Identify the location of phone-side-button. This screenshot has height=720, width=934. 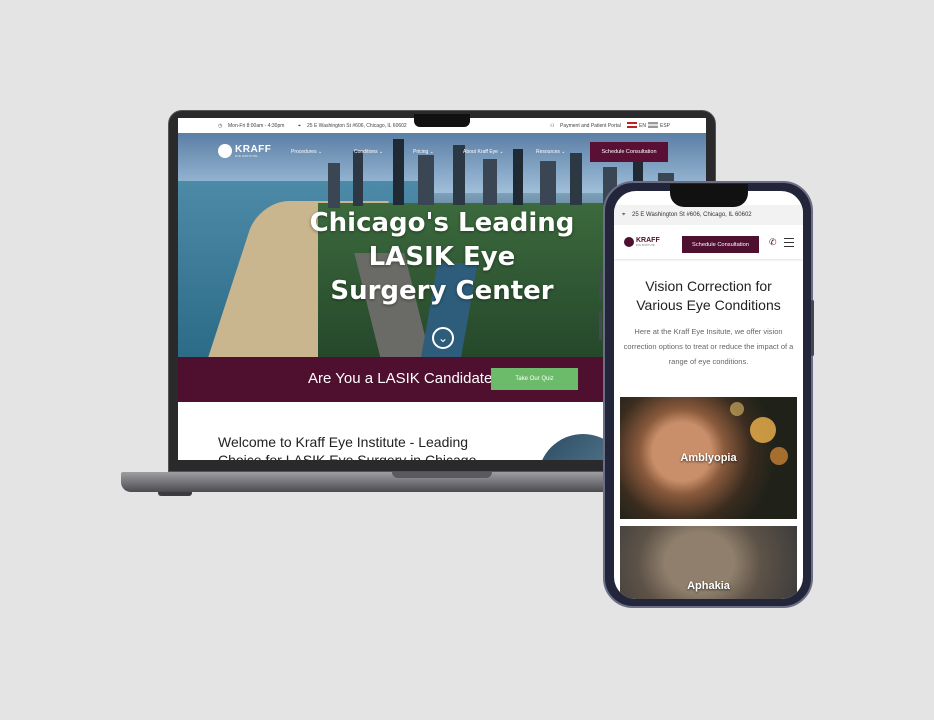
(812, 328).